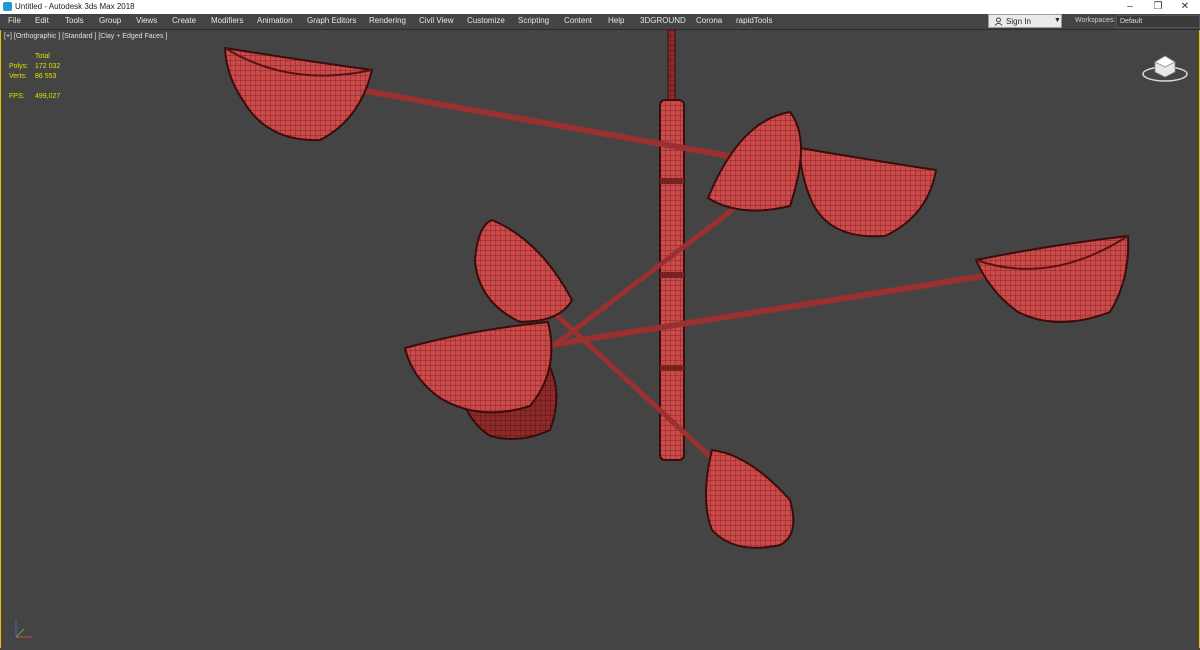 The width and height of the screenshot is (1200, 650). I want to click on stats-fps-label: FPS:, so click(17, 96).